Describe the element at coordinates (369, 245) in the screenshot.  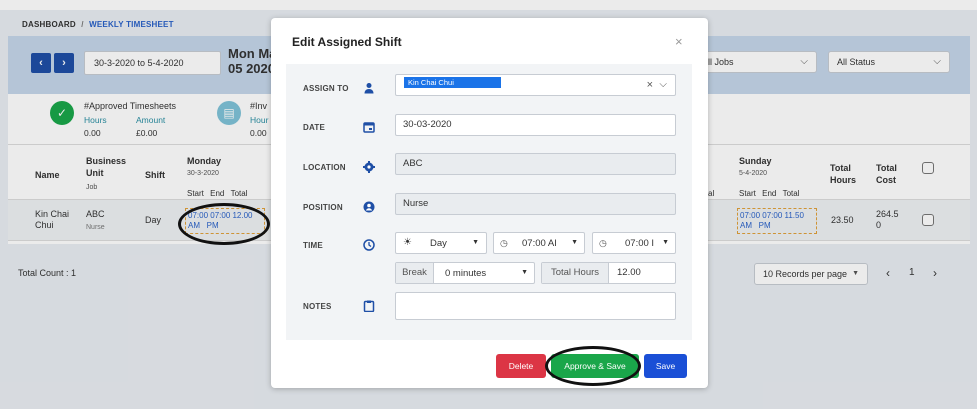
I see `clock-icon` at that location.